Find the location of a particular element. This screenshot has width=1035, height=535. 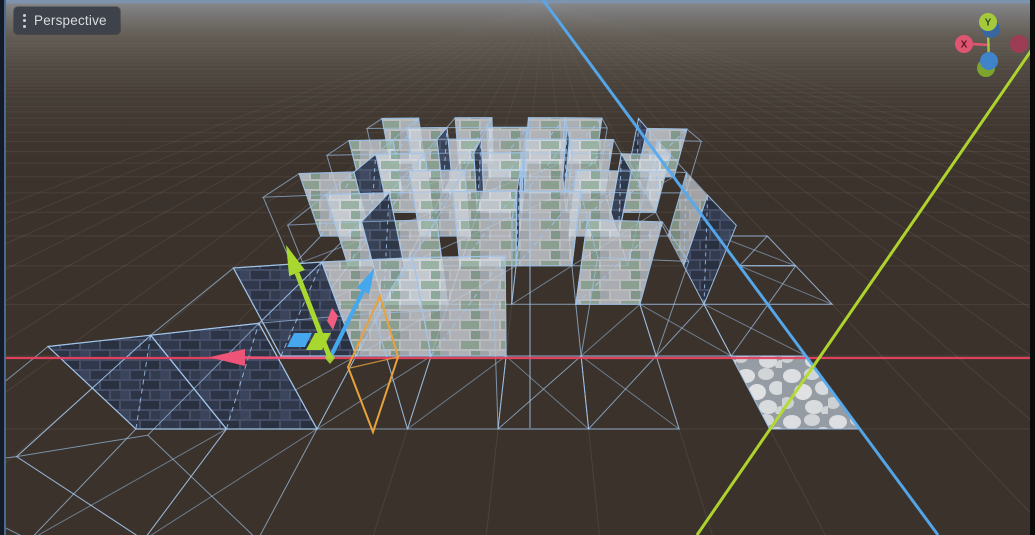

wall-tile is located at coordinates (485, 228).